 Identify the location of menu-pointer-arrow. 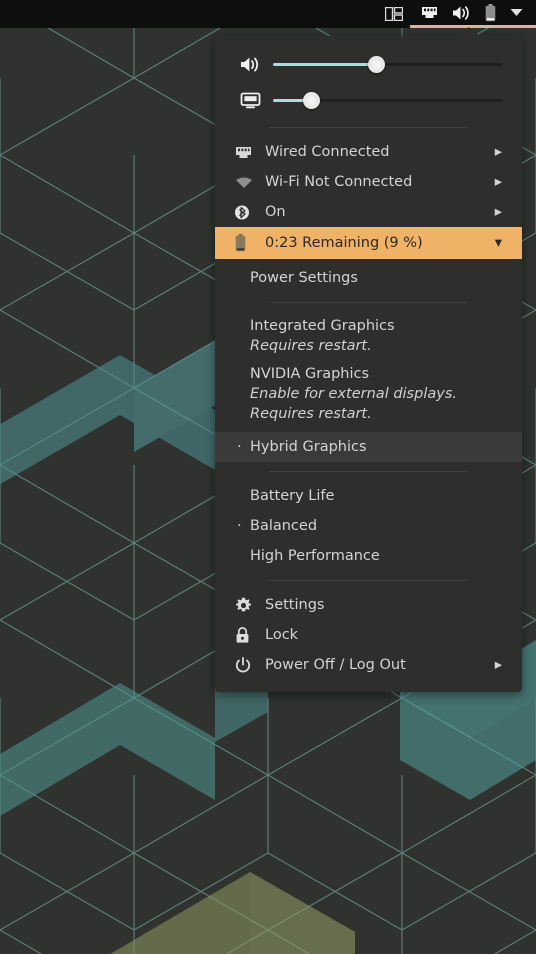
(469, 32).